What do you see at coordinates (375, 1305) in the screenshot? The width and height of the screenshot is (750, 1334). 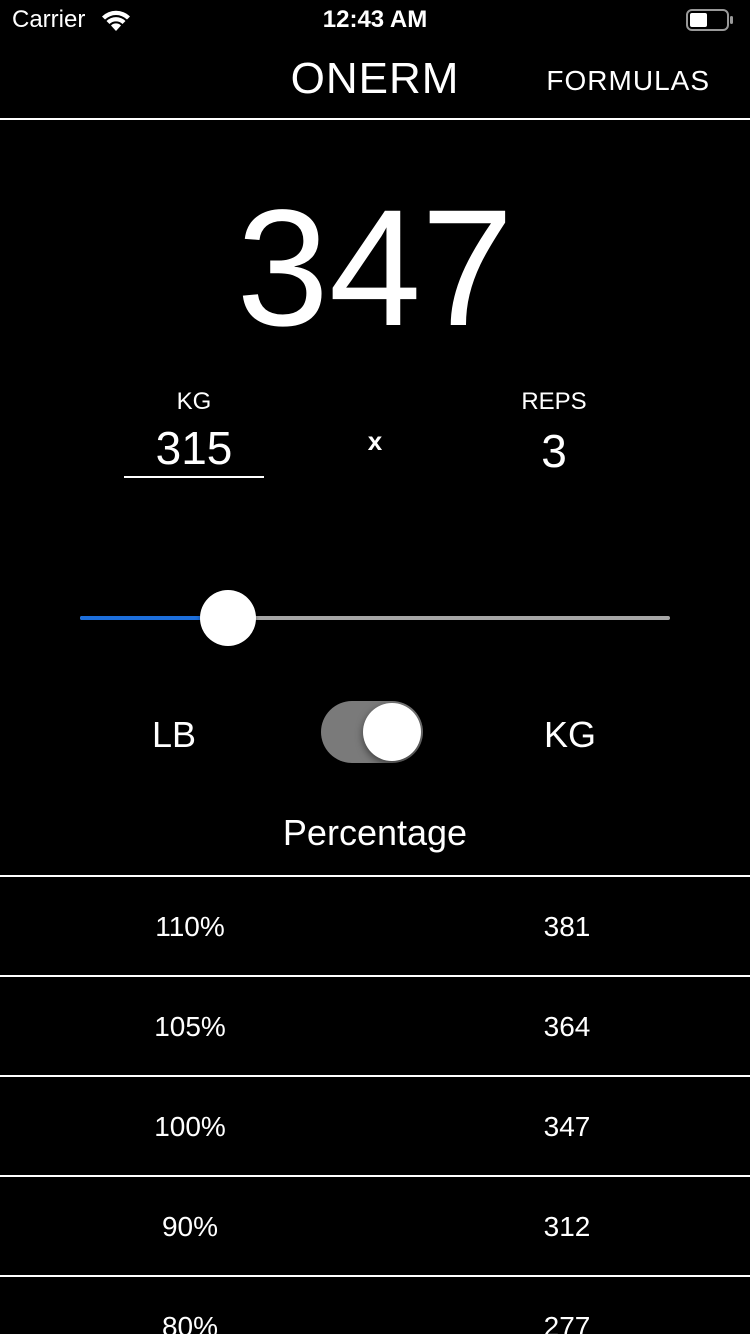 I see `table-row: 80% 277` at bounding box center [375, 1305].